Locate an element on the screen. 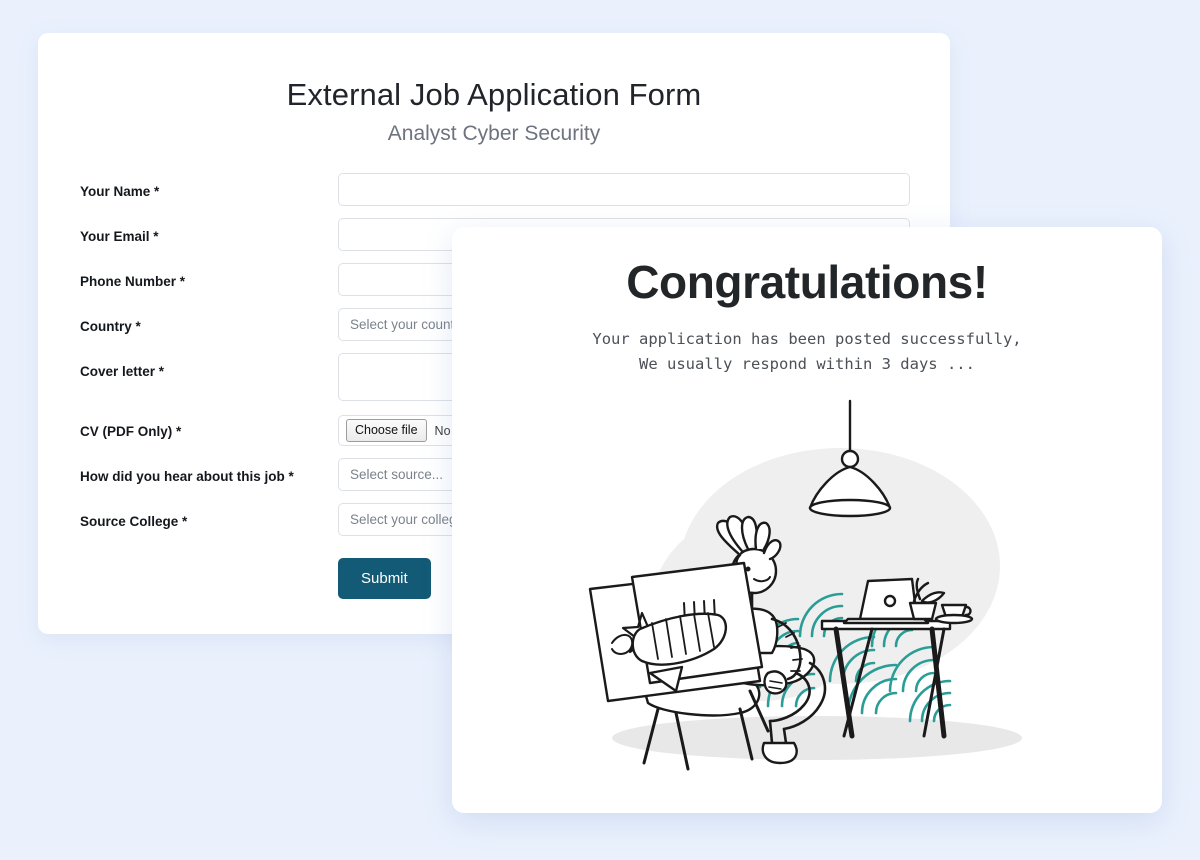 This screenshot has height=860, width=1200. floor-shadow is located at coordinates (817, 738).